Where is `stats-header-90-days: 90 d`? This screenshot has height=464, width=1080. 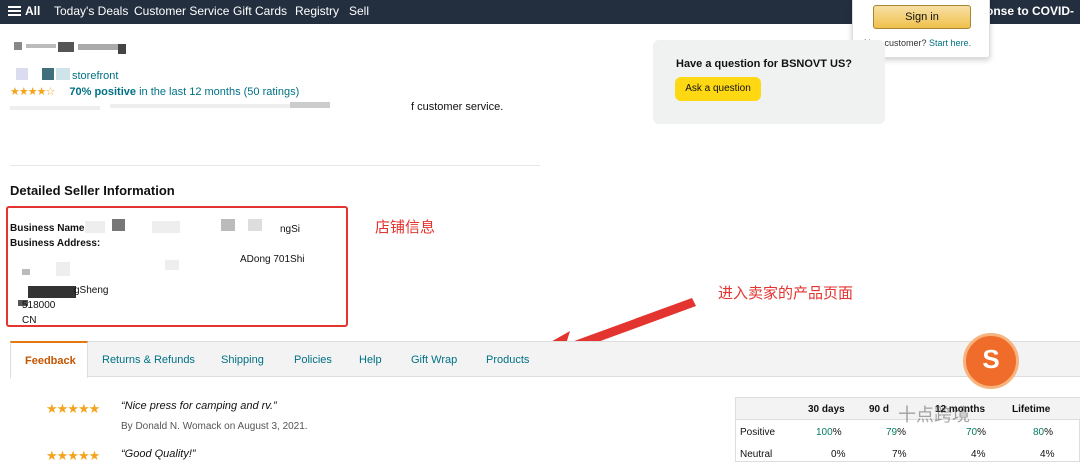
stats-header-90-days: 90 d is located at coordinates (879, 409).